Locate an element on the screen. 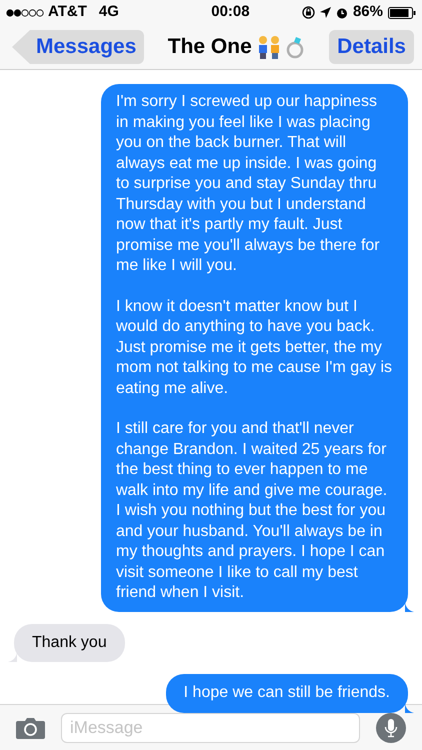 The image size is (422, 750). location-arrow-icon is located at coordinates (325, 12).